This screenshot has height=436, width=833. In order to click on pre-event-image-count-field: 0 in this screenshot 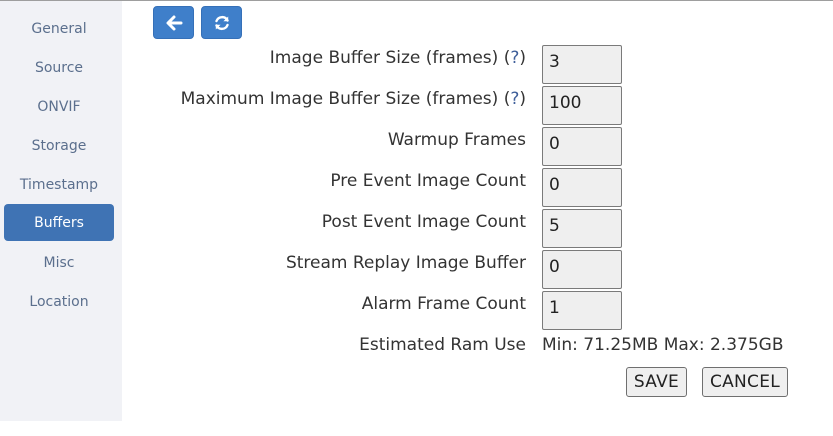, I will do `click(582, 187)`.